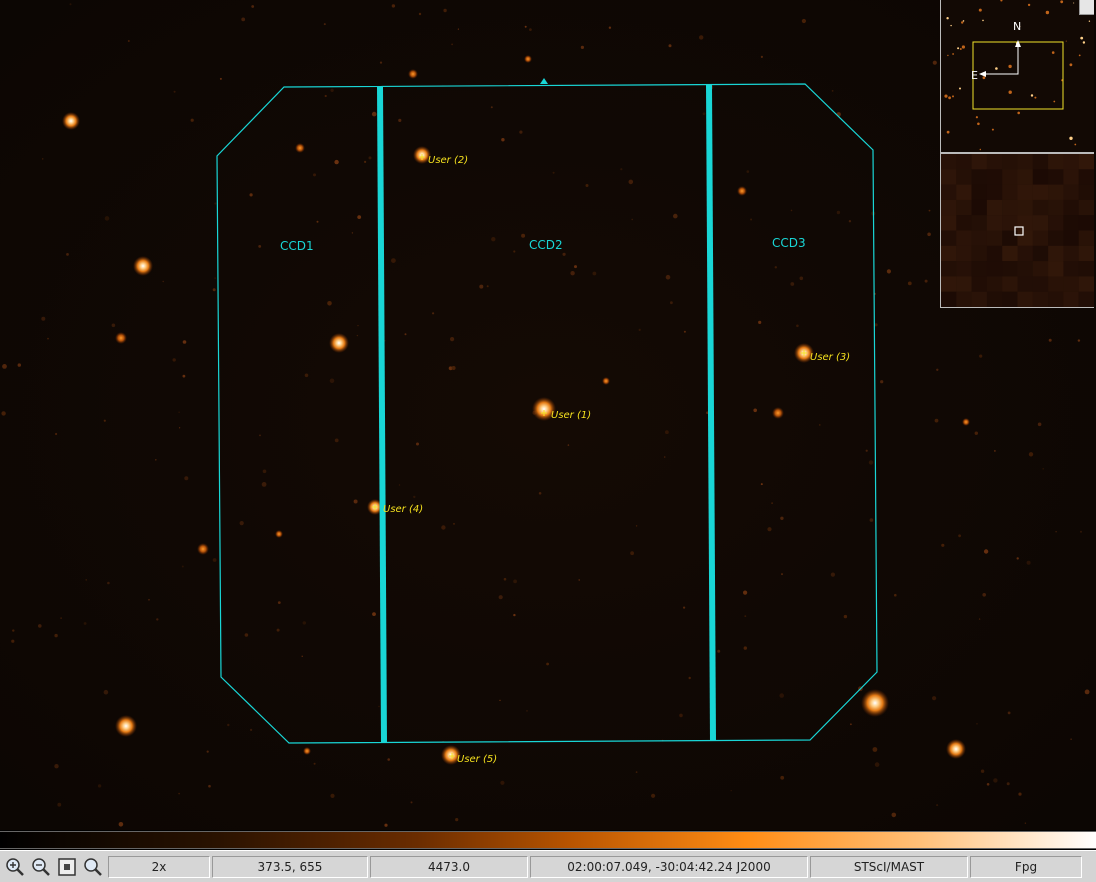 The width and height of the screenshot is (1096, 882). I want to click on user-marker-label: User (5), so click(477, 759).